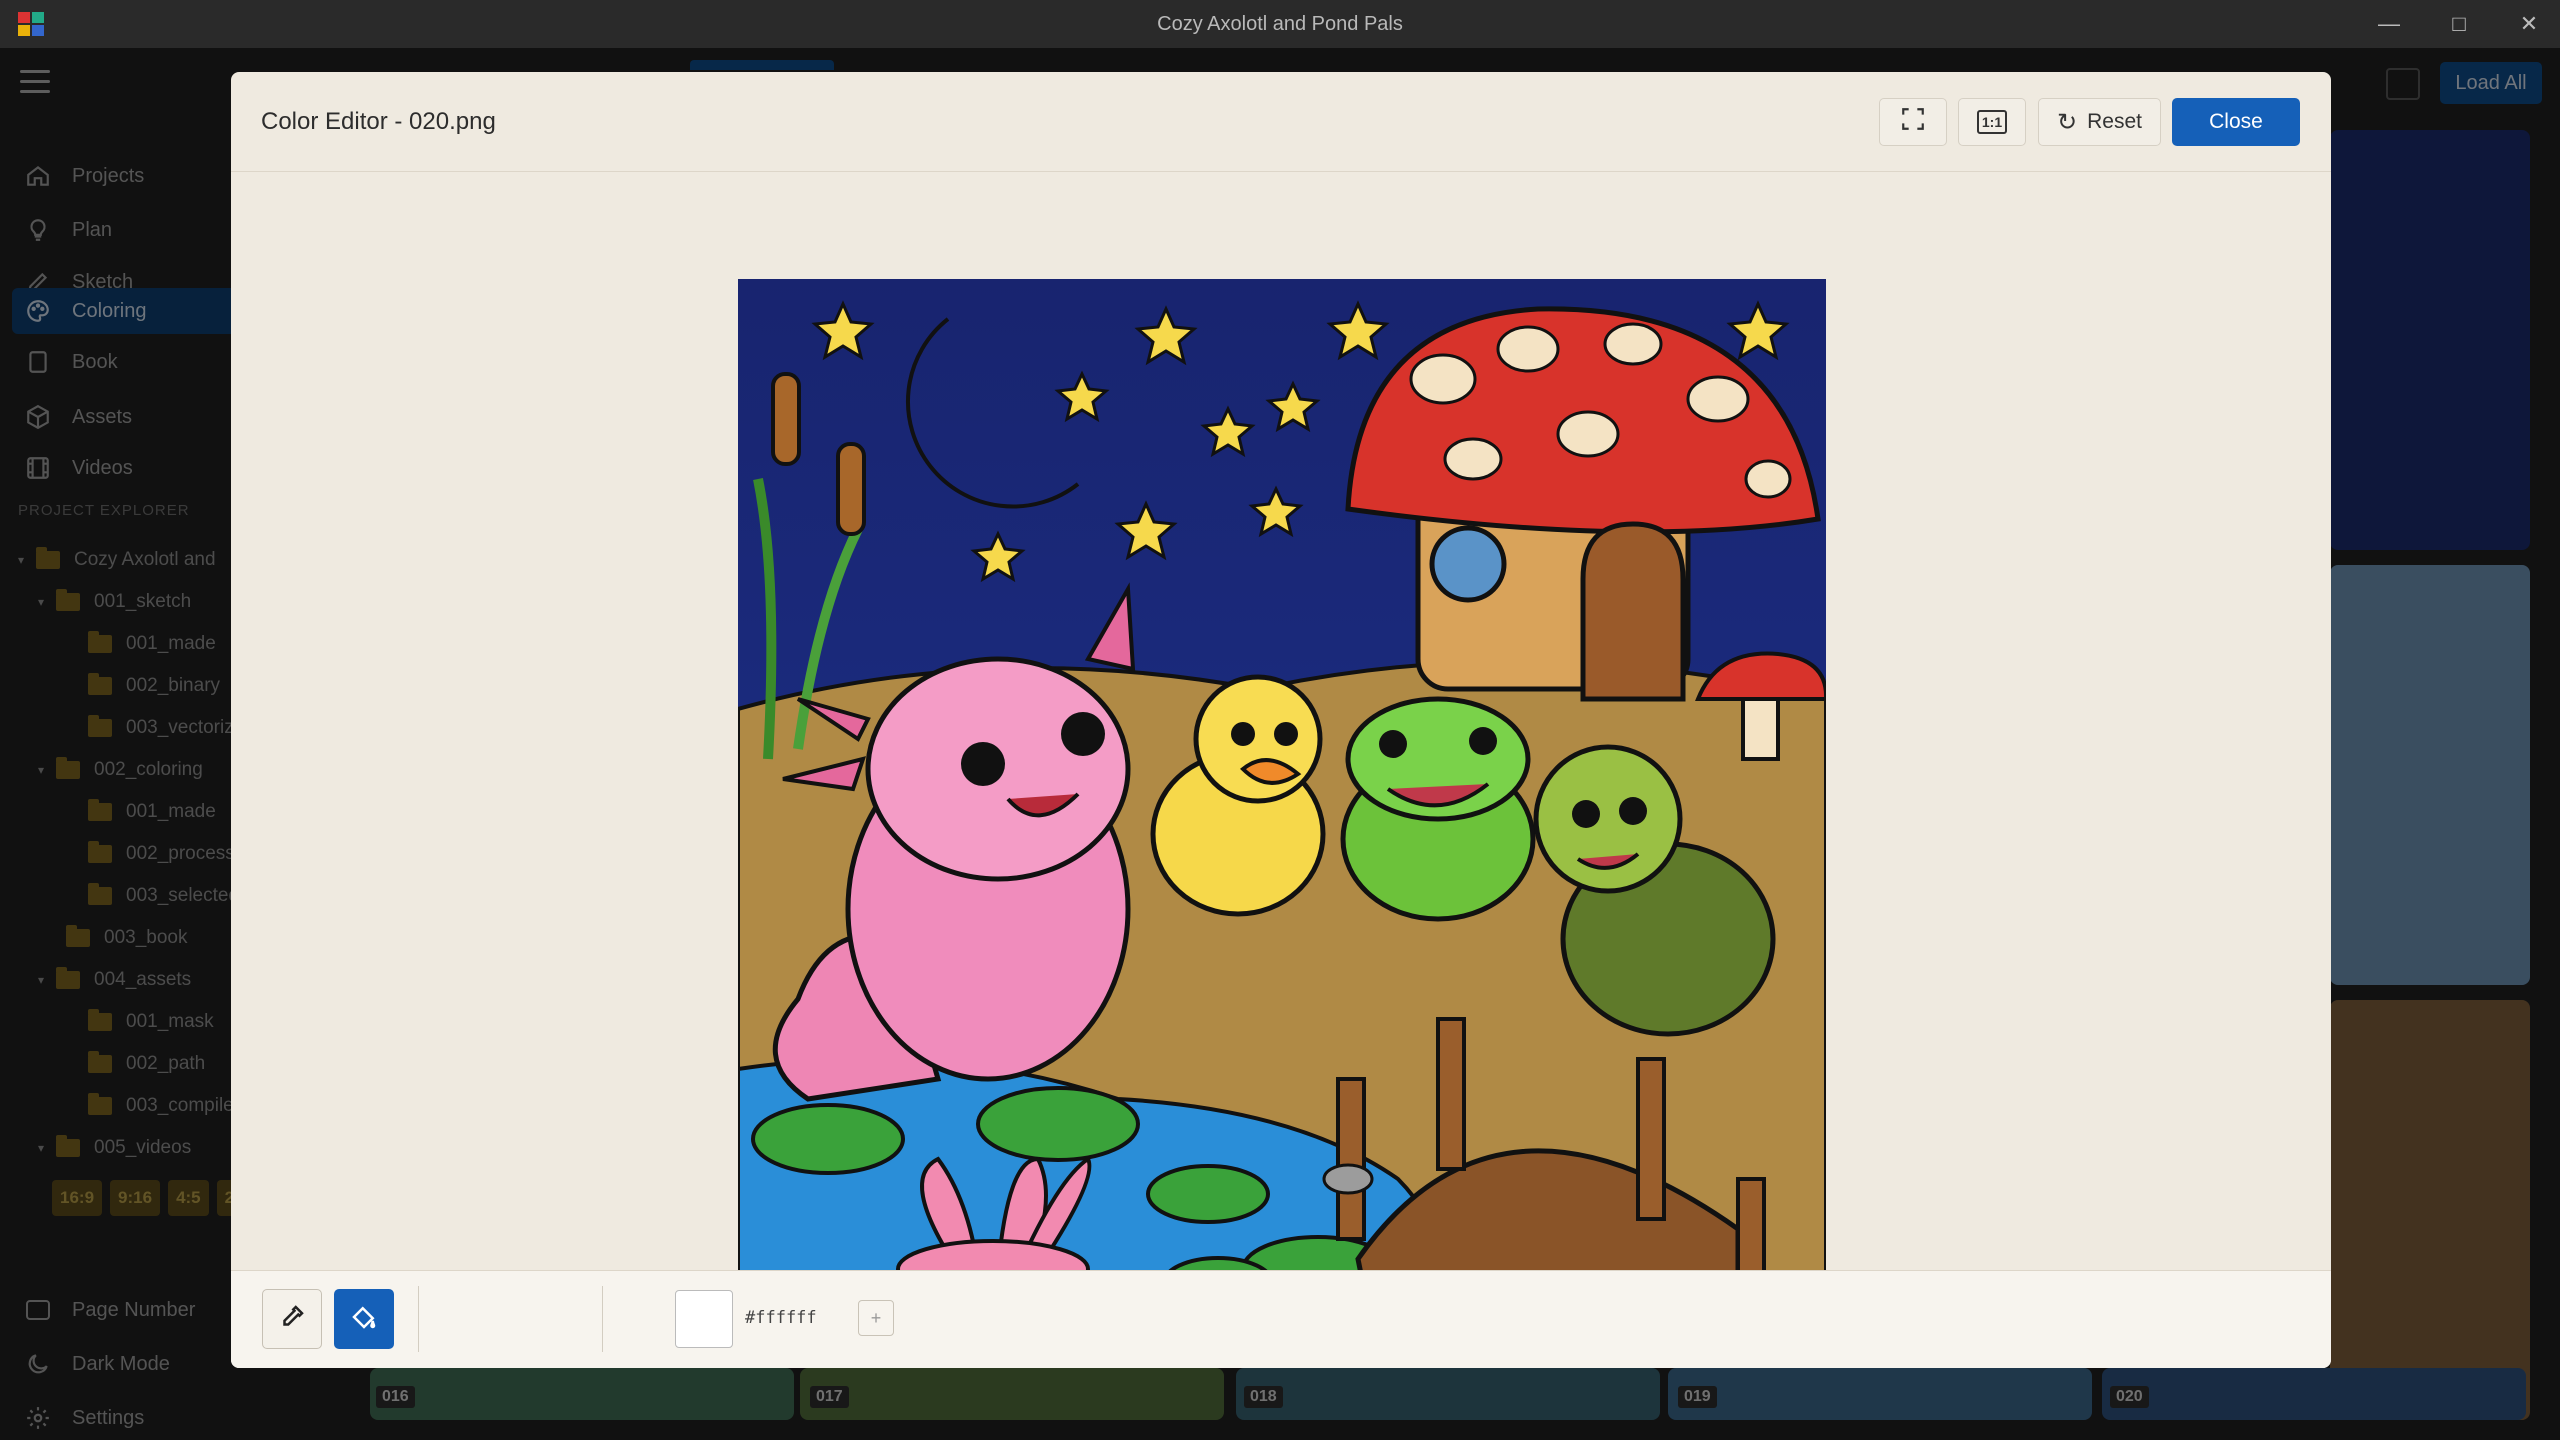 The image size is (2560, 1440). I want to click on actual-size-button: 1:1, so click(1992, 122).